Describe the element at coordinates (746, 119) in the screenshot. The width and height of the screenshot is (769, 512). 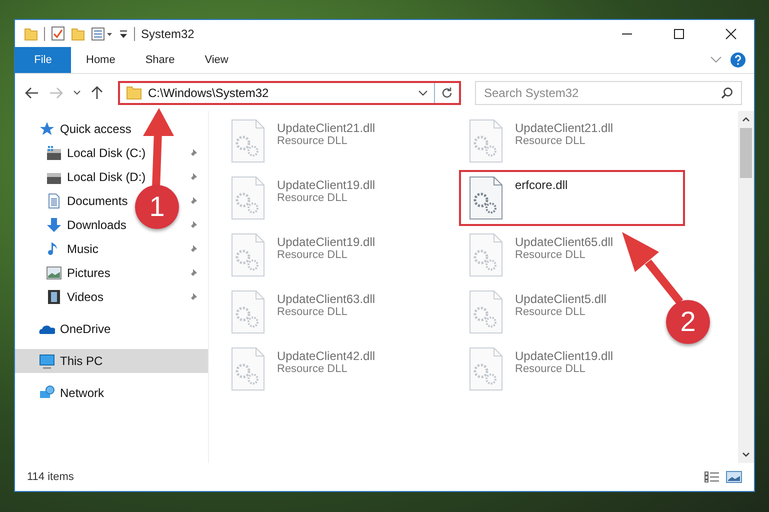
I see `scroll-up-icon` at that location.